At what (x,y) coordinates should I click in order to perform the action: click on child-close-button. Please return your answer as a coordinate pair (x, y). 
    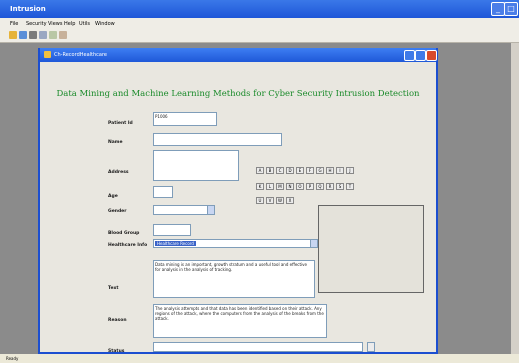
    Looking at the image, I should click on (431, 55).